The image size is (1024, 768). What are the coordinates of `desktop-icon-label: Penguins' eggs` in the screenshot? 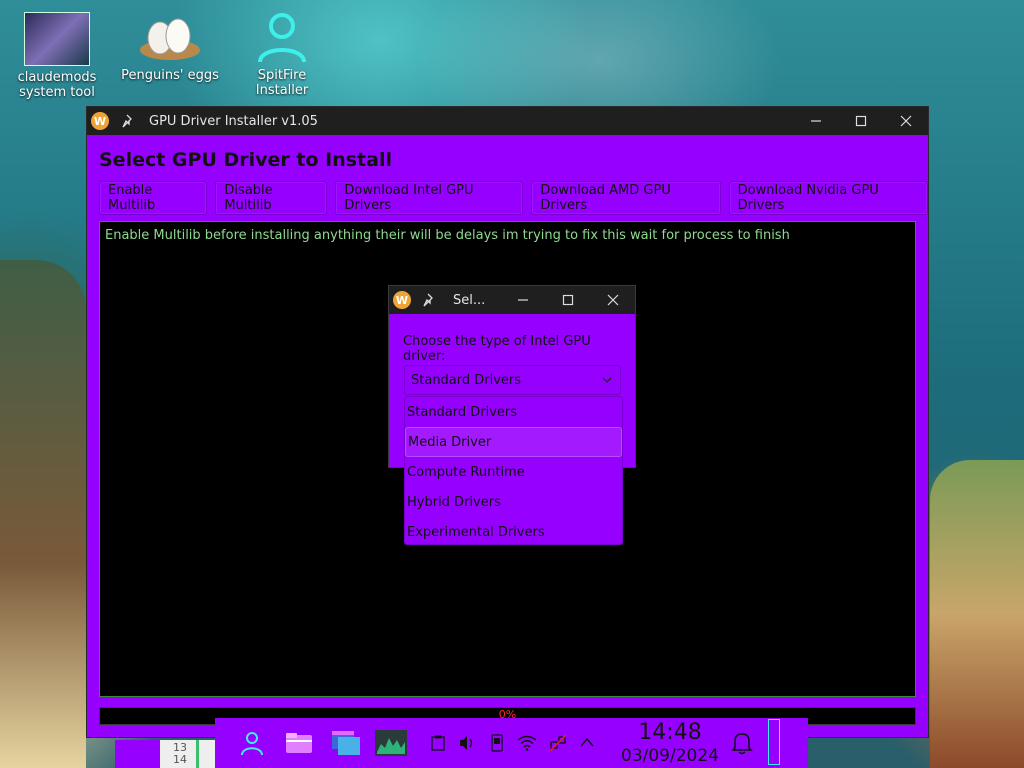 It's located at (170, 75).